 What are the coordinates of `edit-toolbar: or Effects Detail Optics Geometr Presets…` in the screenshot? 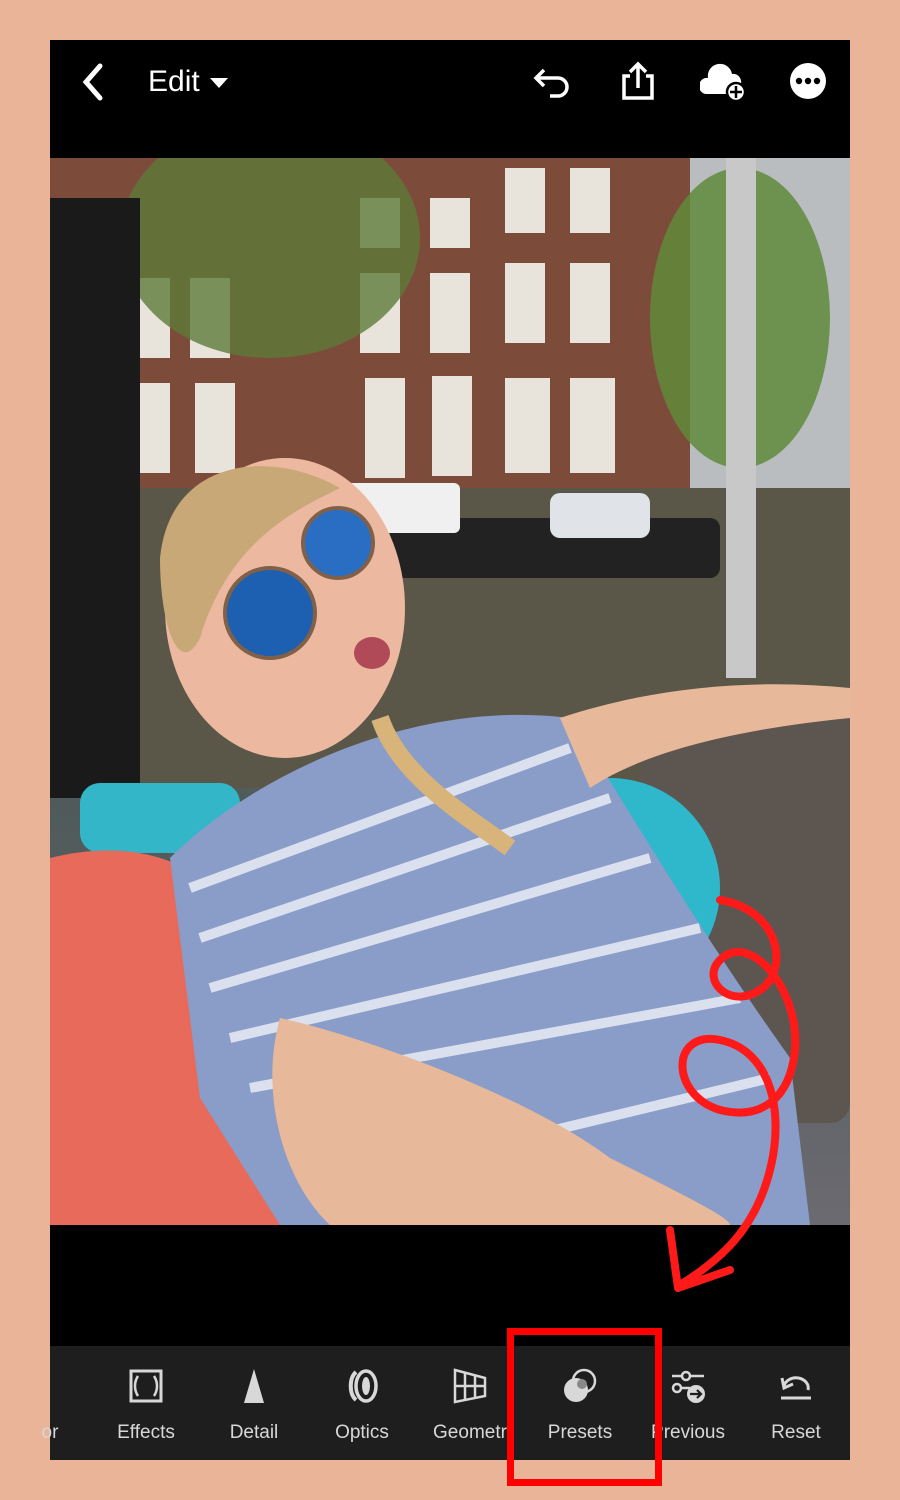 It's located at (446, 1403).